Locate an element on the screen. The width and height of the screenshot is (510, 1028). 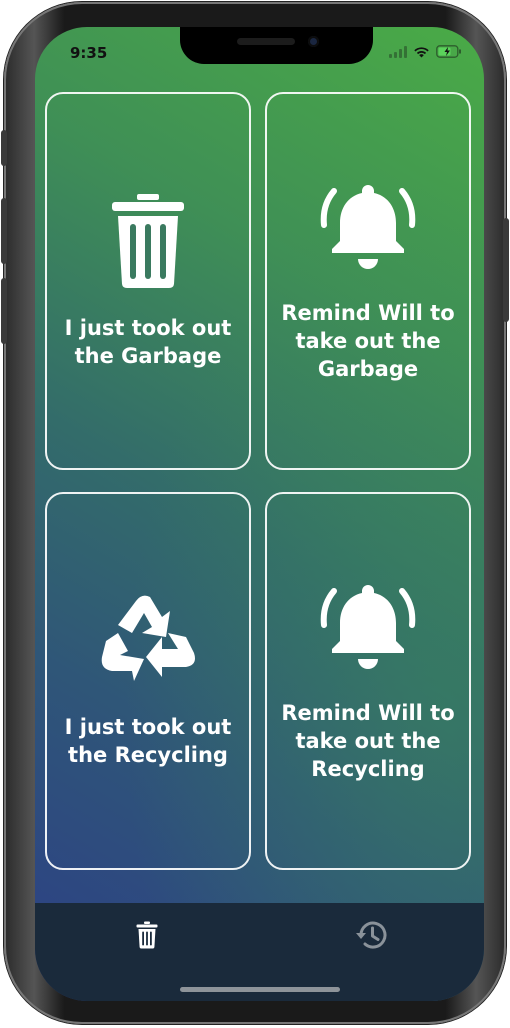
home-indicator is located at coordinates (260, 989).